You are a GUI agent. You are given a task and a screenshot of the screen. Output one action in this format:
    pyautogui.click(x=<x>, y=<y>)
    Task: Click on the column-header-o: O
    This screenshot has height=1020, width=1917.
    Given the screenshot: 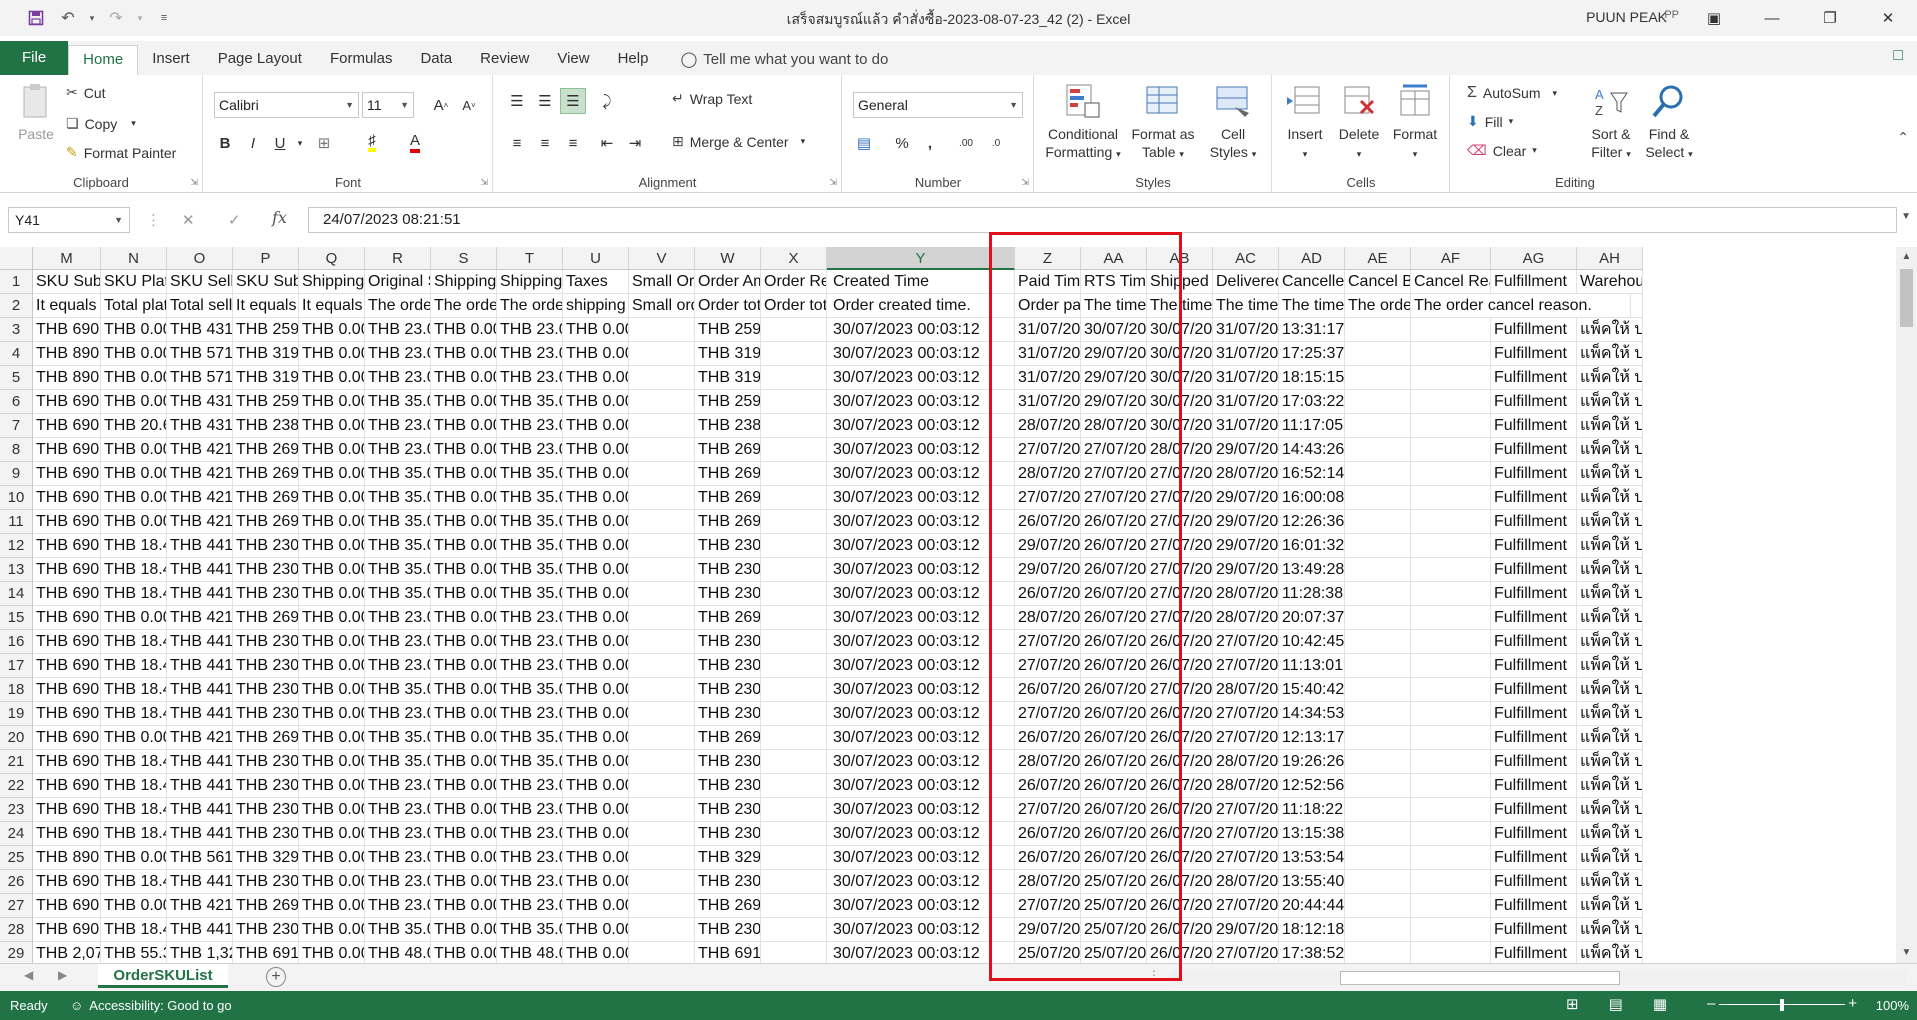 What is the action you would take?
    pyautogui.click(x=200, y=258)
    